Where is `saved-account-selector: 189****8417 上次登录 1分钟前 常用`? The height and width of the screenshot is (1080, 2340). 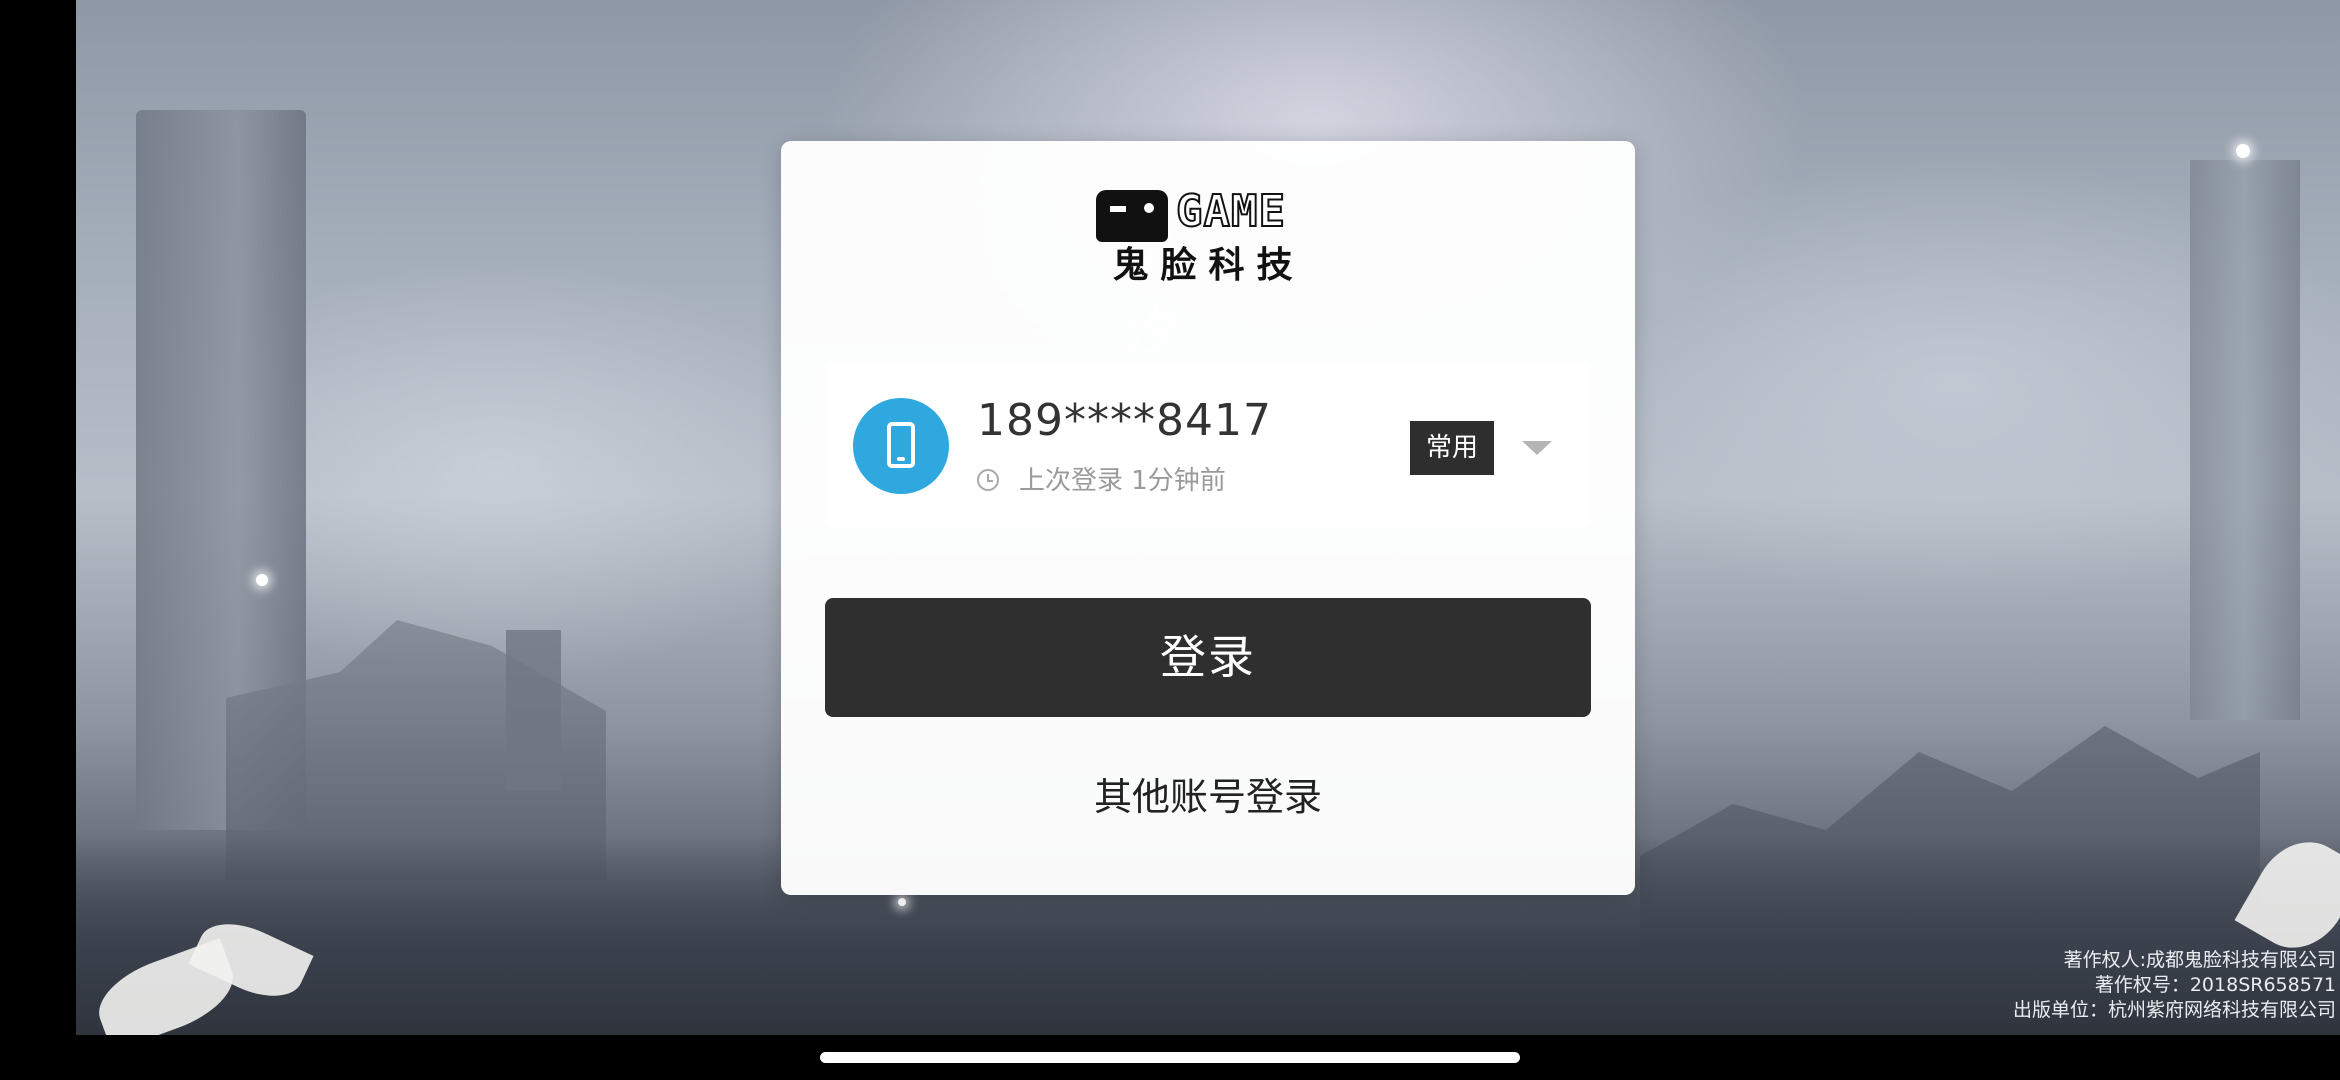 saved-account-selector: 189****8417 上次登录 1分钟前 常用 is located at coordinates (1208, 445).